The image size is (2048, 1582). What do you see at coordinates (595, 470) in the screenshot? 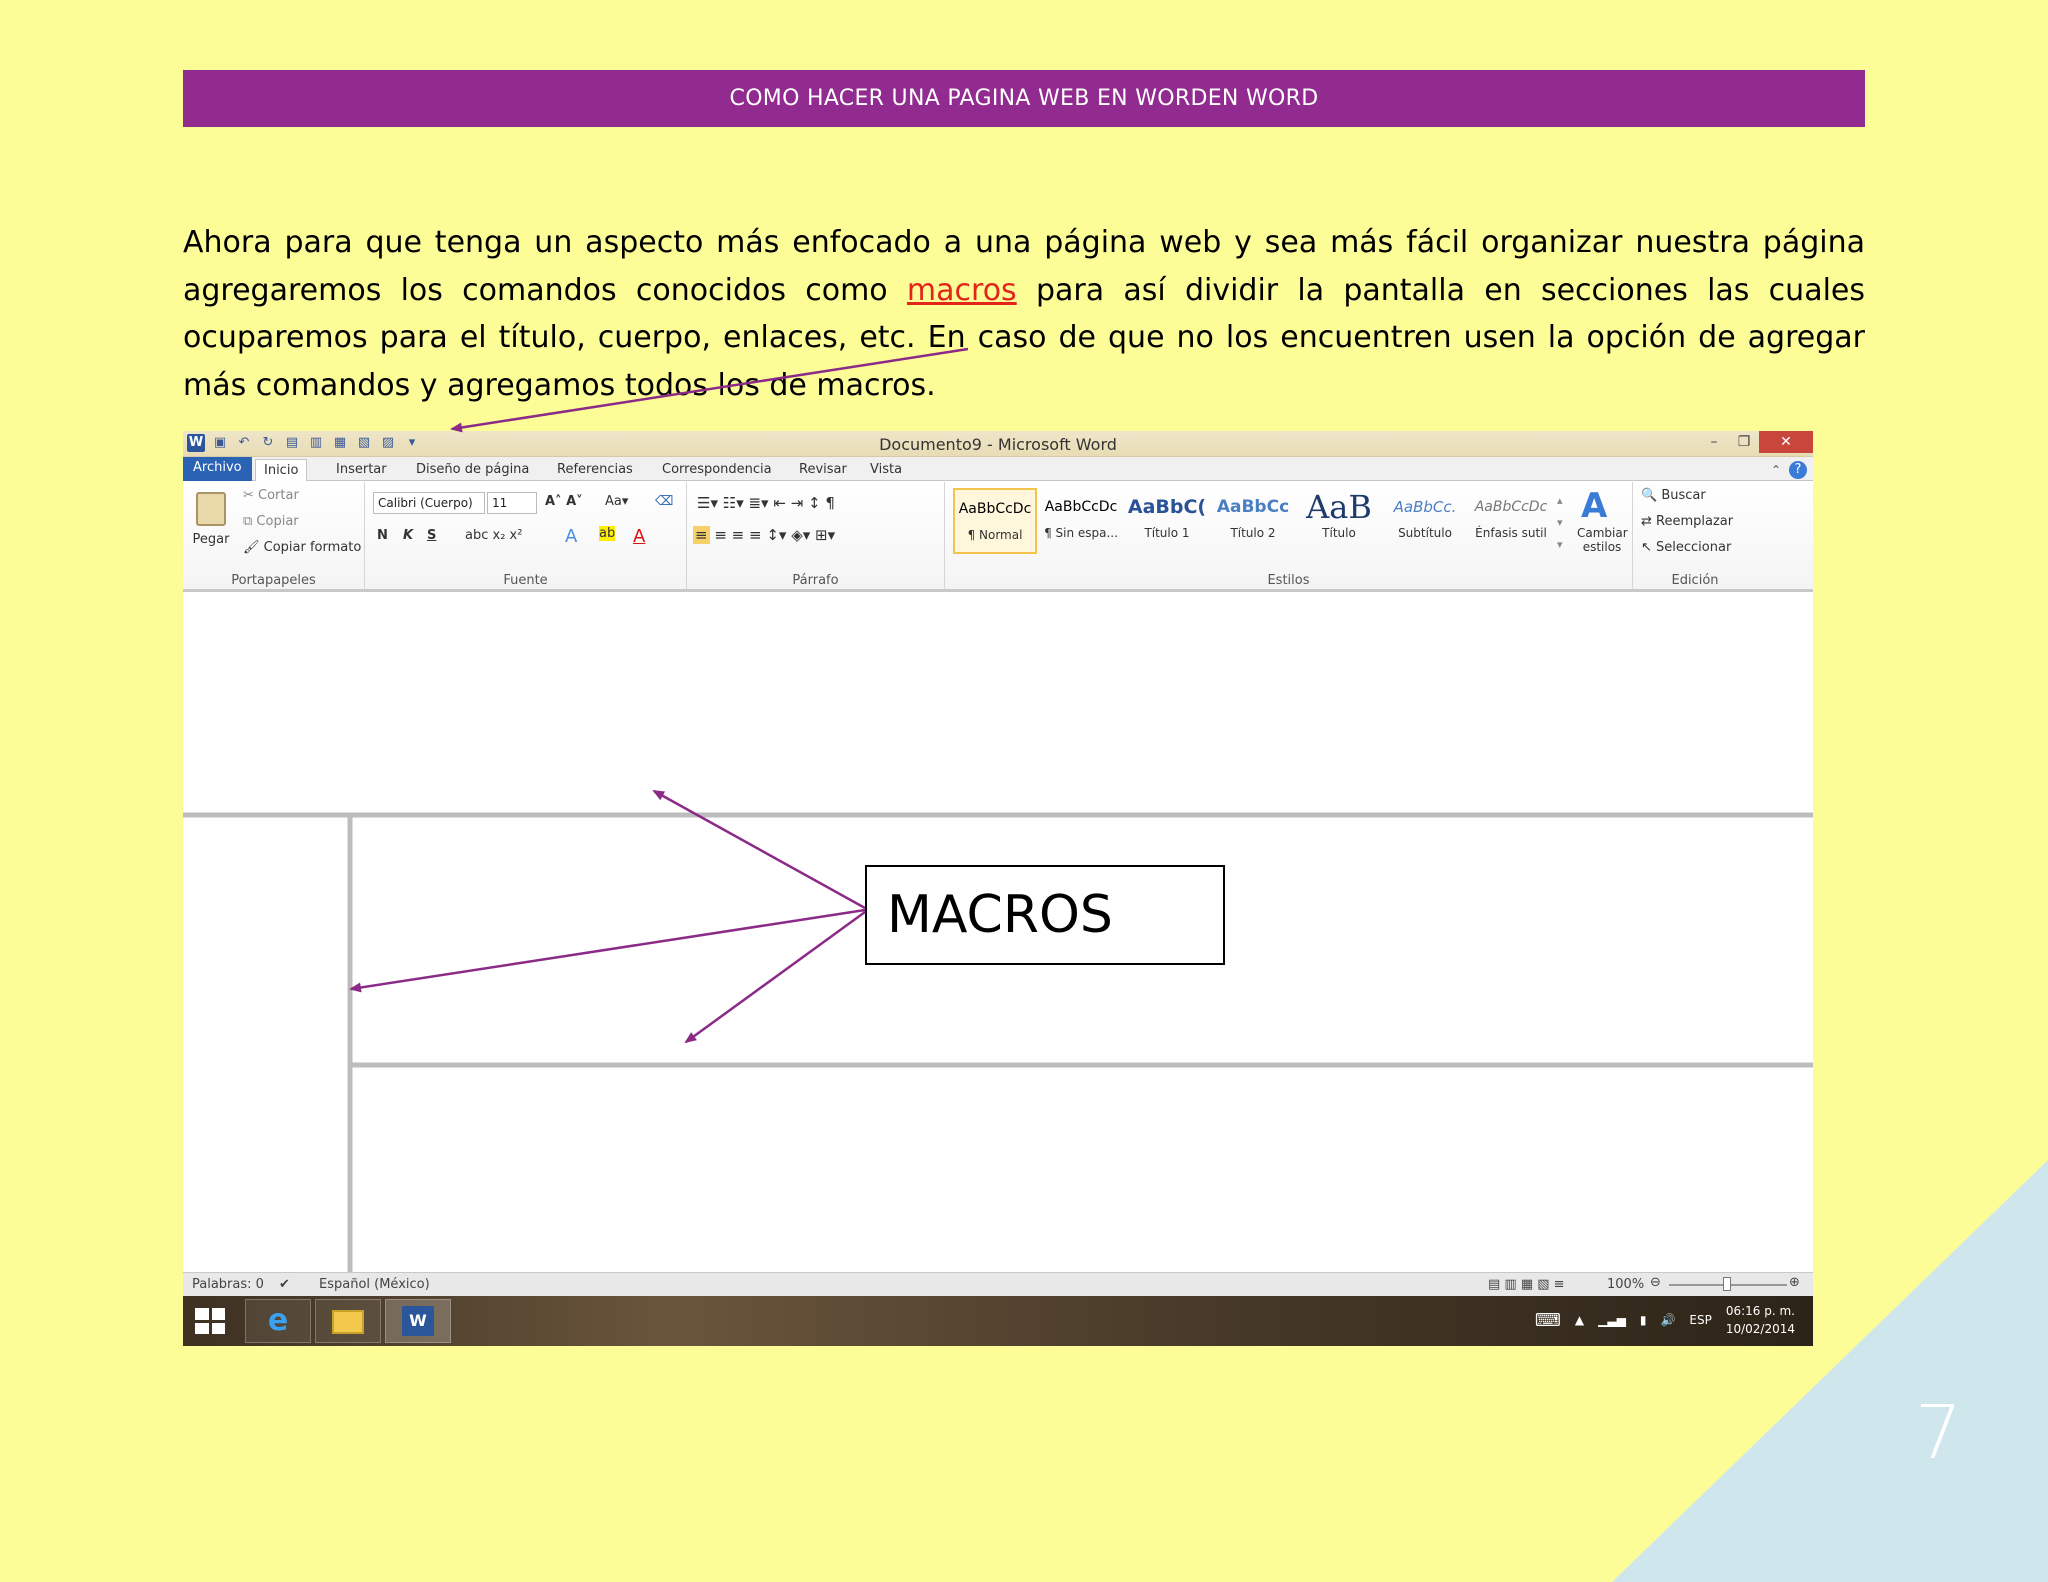
I see `tab-referencias: Referencias` at bounding box center [595, 470].